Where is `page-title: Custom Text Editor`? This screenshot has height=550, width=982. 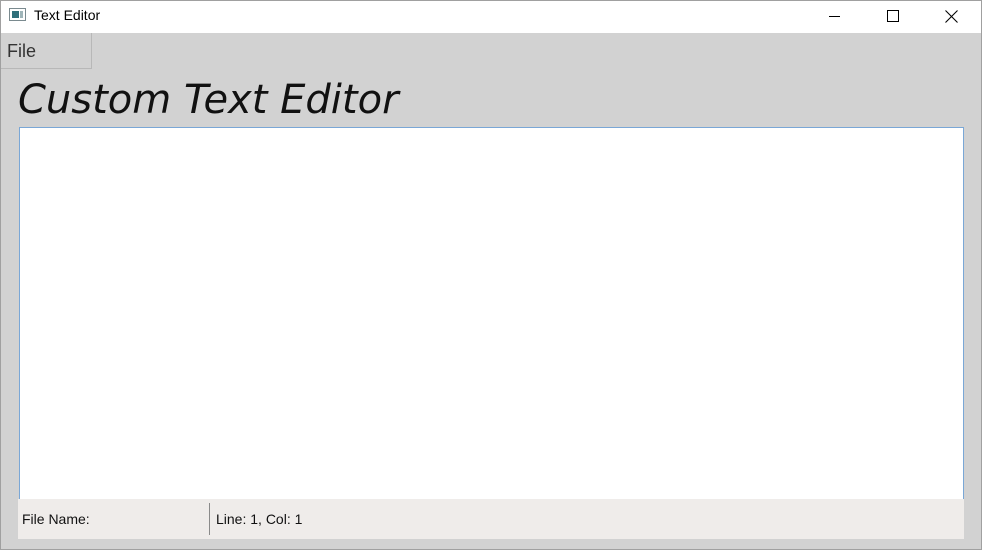 page-title: Custom Text Editor is located at coordinates (208, 100).